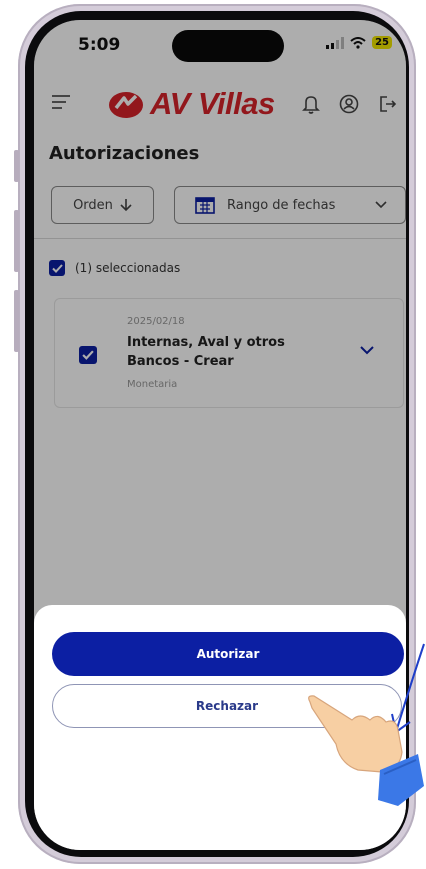 The height and width of the screenshot is (869, 426). I want to click on tap-hand-icon, so click(366, 750).